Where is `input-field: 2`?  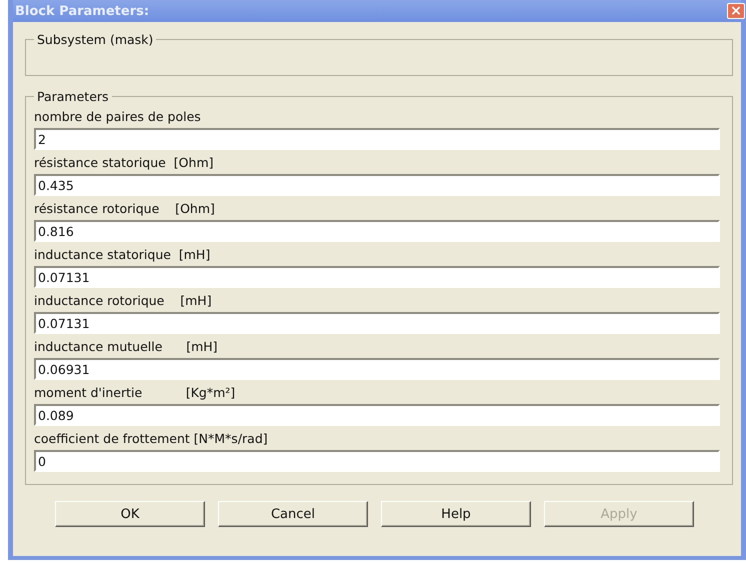
input-field: 2 is located at coordinates (377, 139).